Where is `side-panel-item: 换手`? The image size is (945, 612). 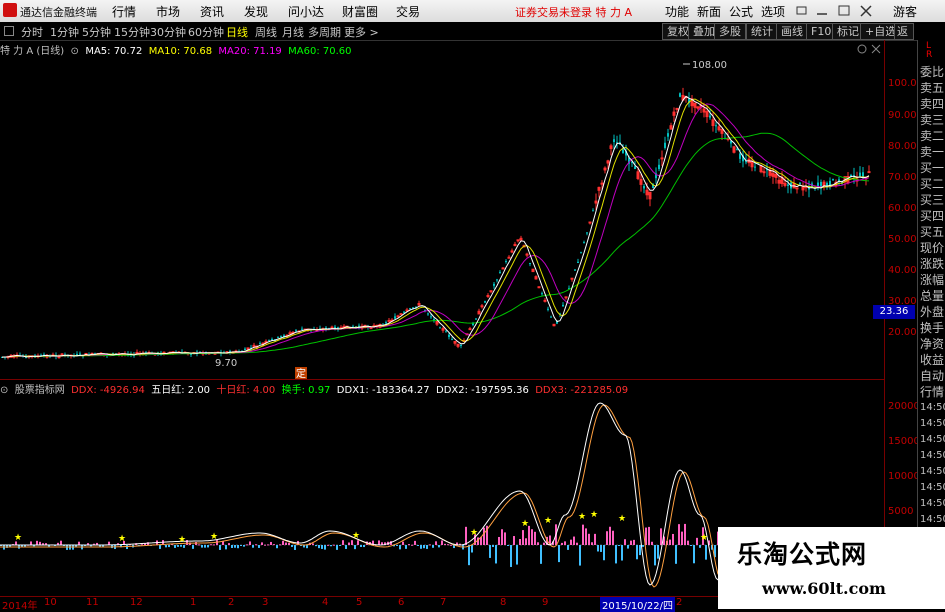 side-panel-item: 换手 is located at coordinates (932, 328).